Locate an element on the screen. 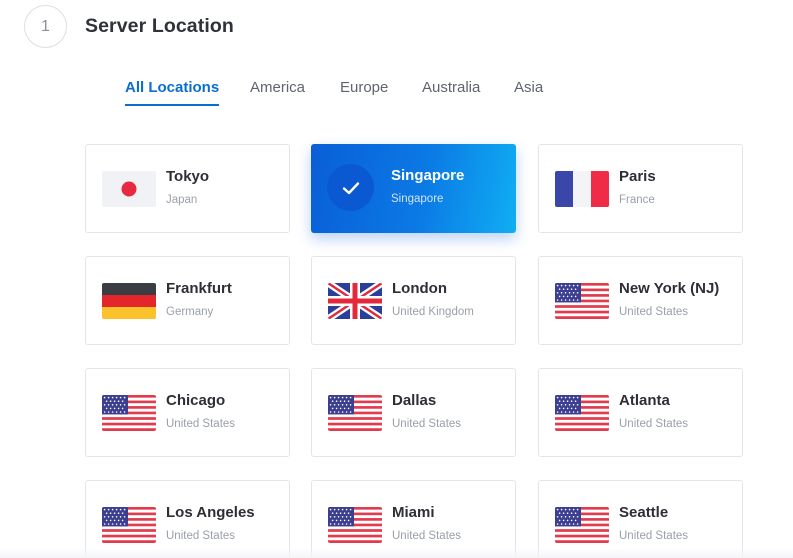 The height and width of the screenshot is (558, 793). tab-all-locations: All Locations is located at coordinates (172, 92).